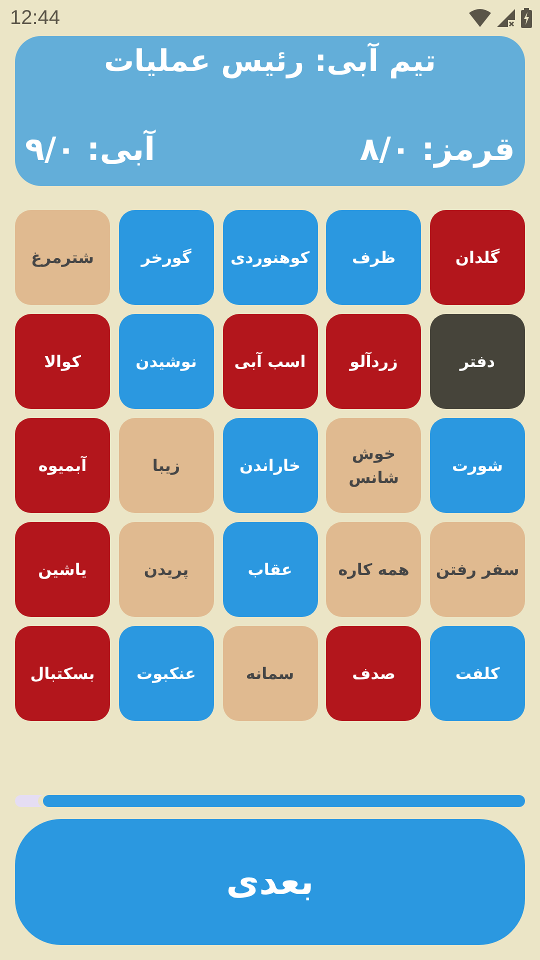 The width and height of the screenshot is (540, 960). Describe the element at coordinates (270, 673) in the screenshot. I see `word-card: سمانه` at that location.